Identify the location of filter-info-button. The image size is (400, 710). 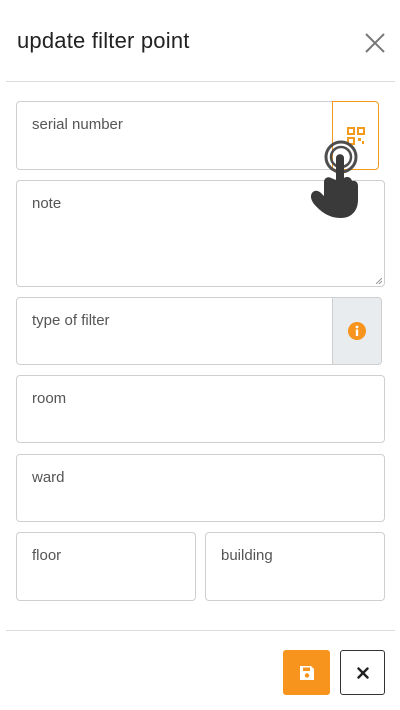
(357, 331).